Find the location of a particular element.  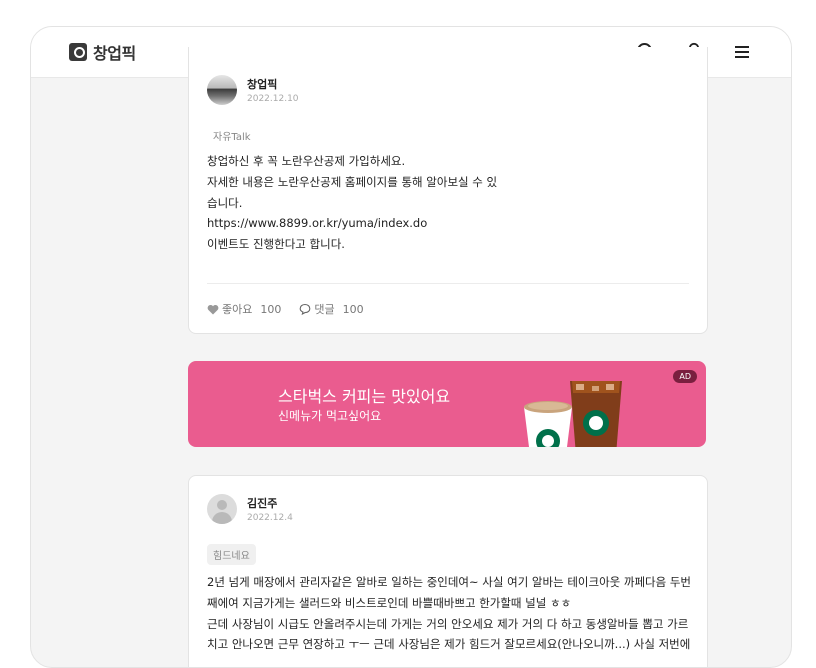

category-tag: 자유Talk is located at coordinates (232, 135).